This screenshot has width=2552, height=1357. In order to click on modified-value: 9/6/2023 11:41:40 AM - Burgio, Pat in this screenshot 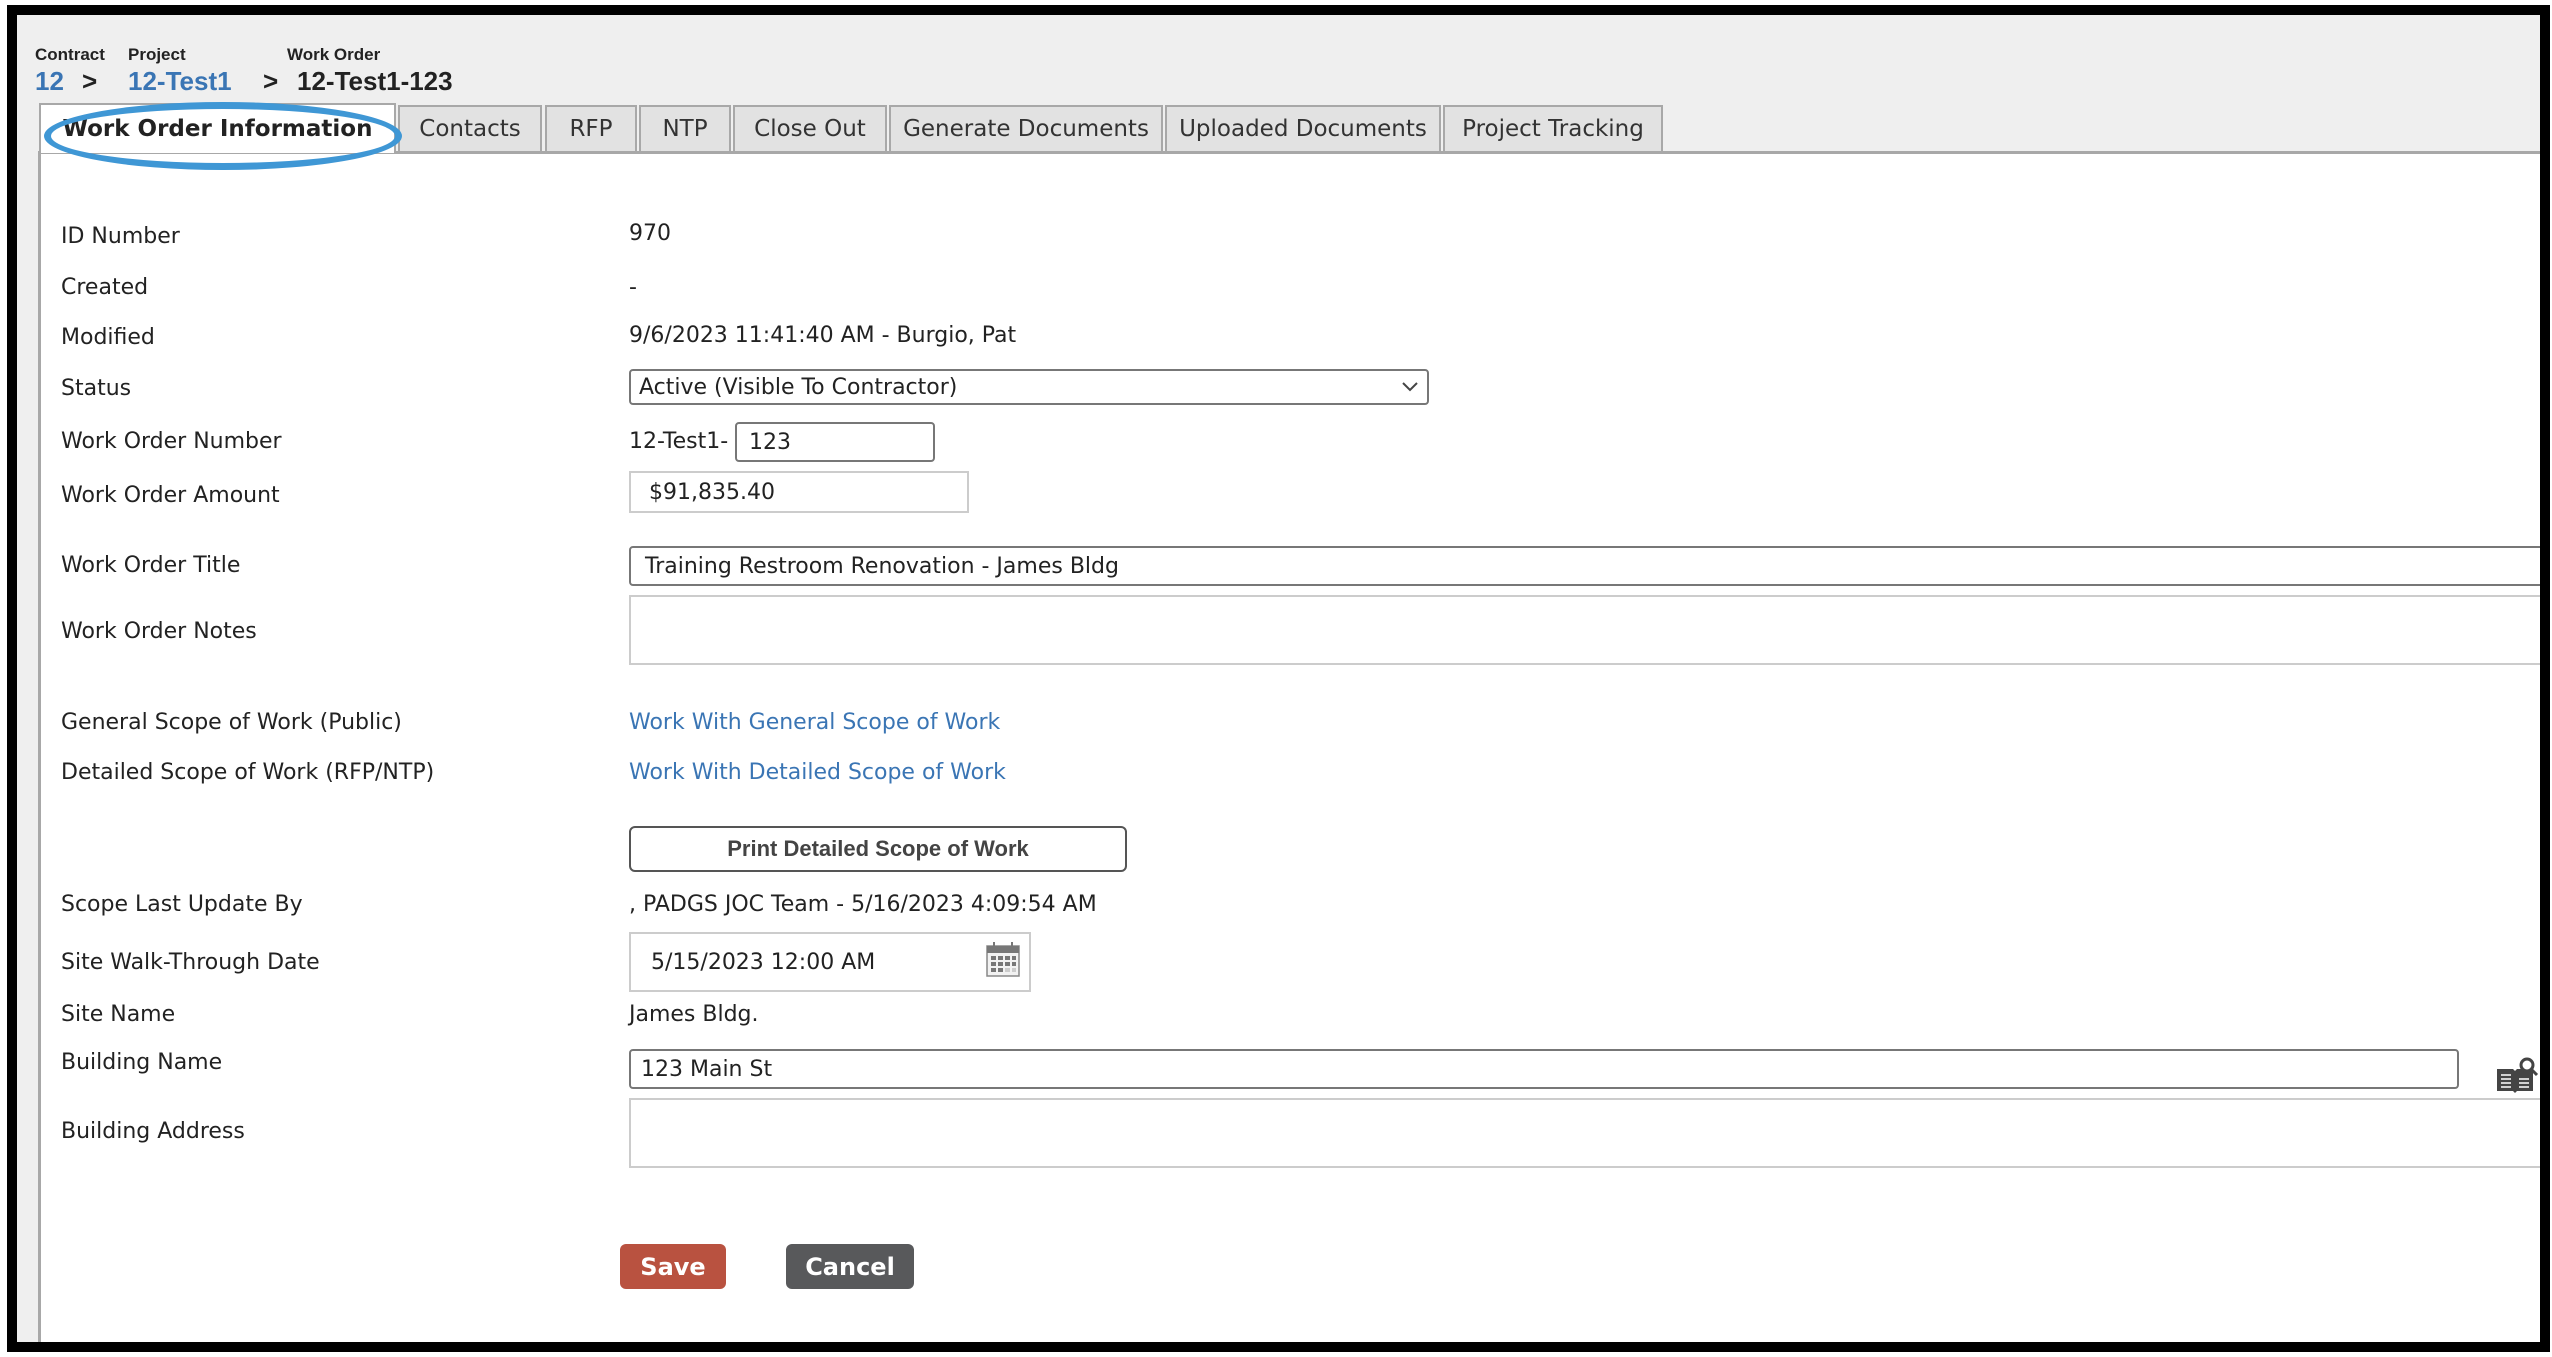, I will do `click(823, 335)`.